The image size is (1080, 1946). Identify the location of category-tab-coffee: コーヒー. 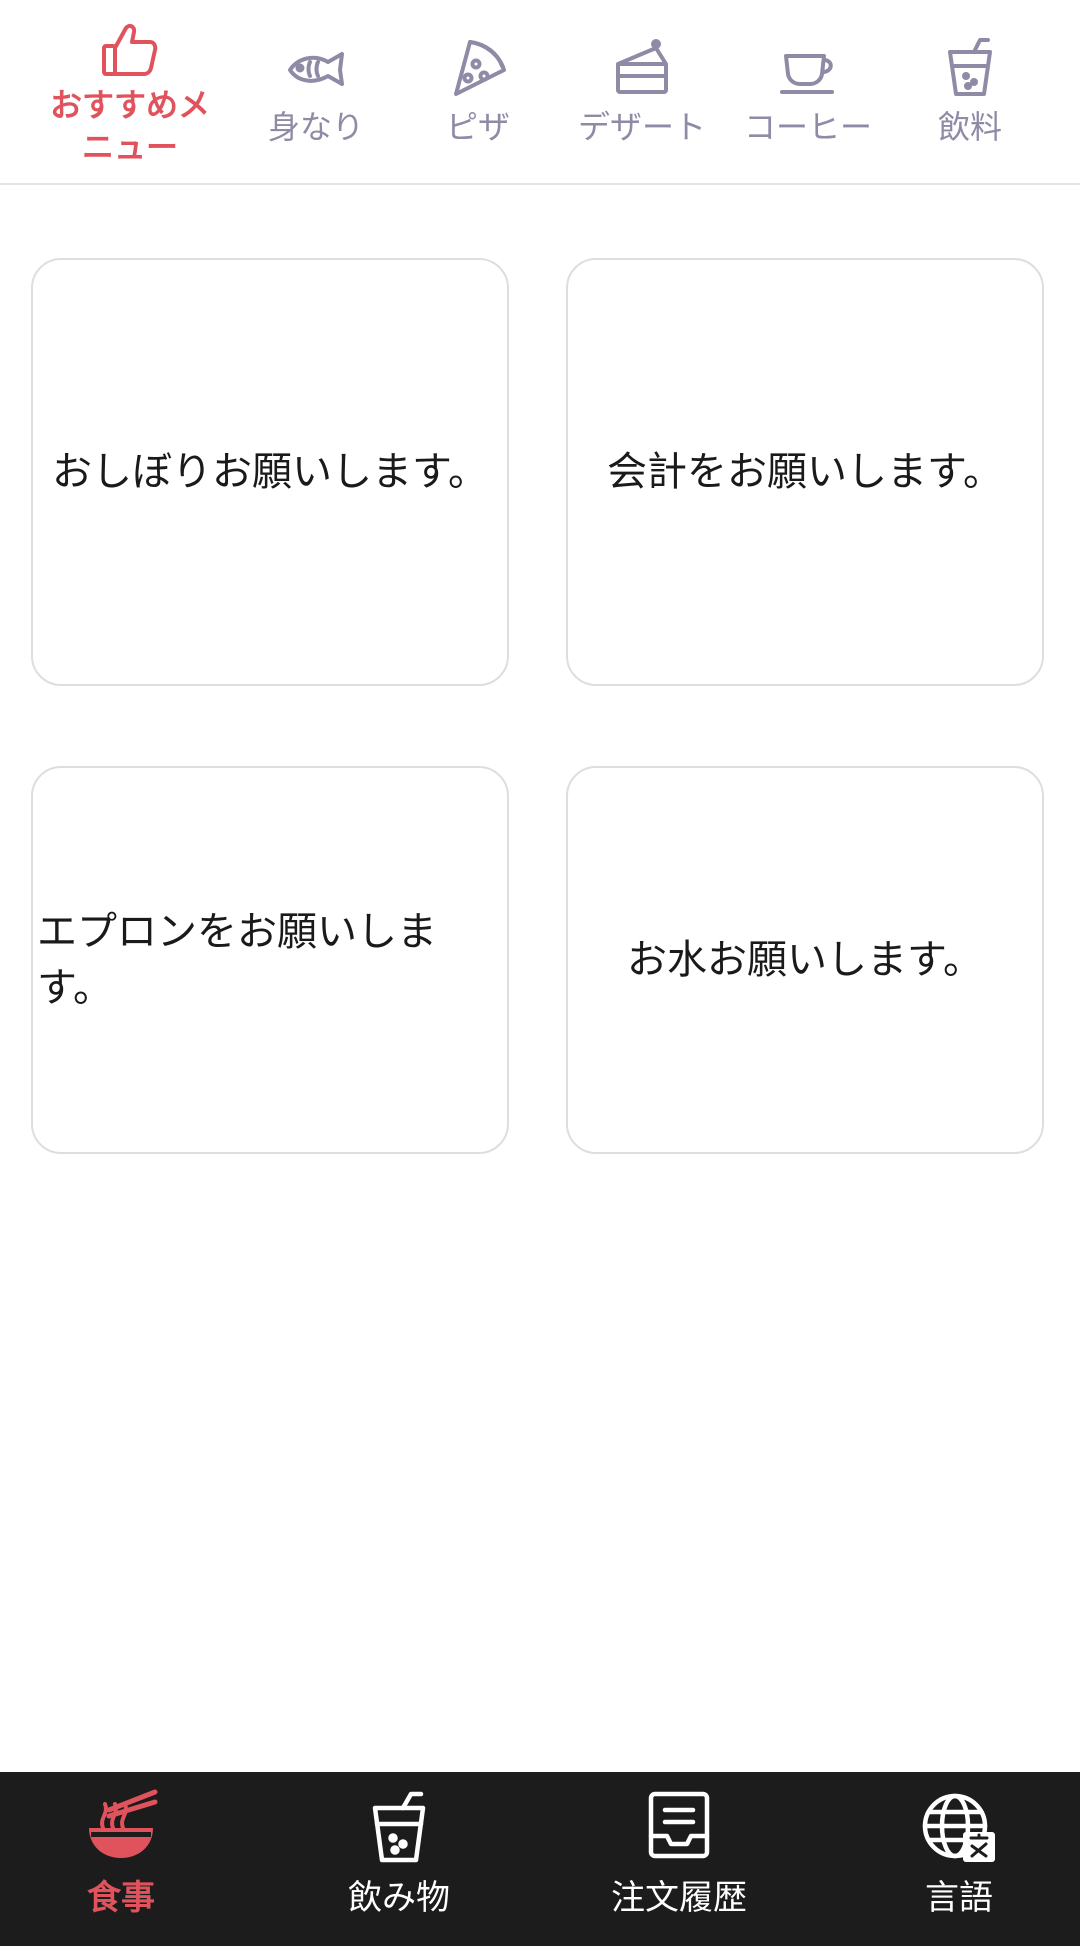
(808, 92).